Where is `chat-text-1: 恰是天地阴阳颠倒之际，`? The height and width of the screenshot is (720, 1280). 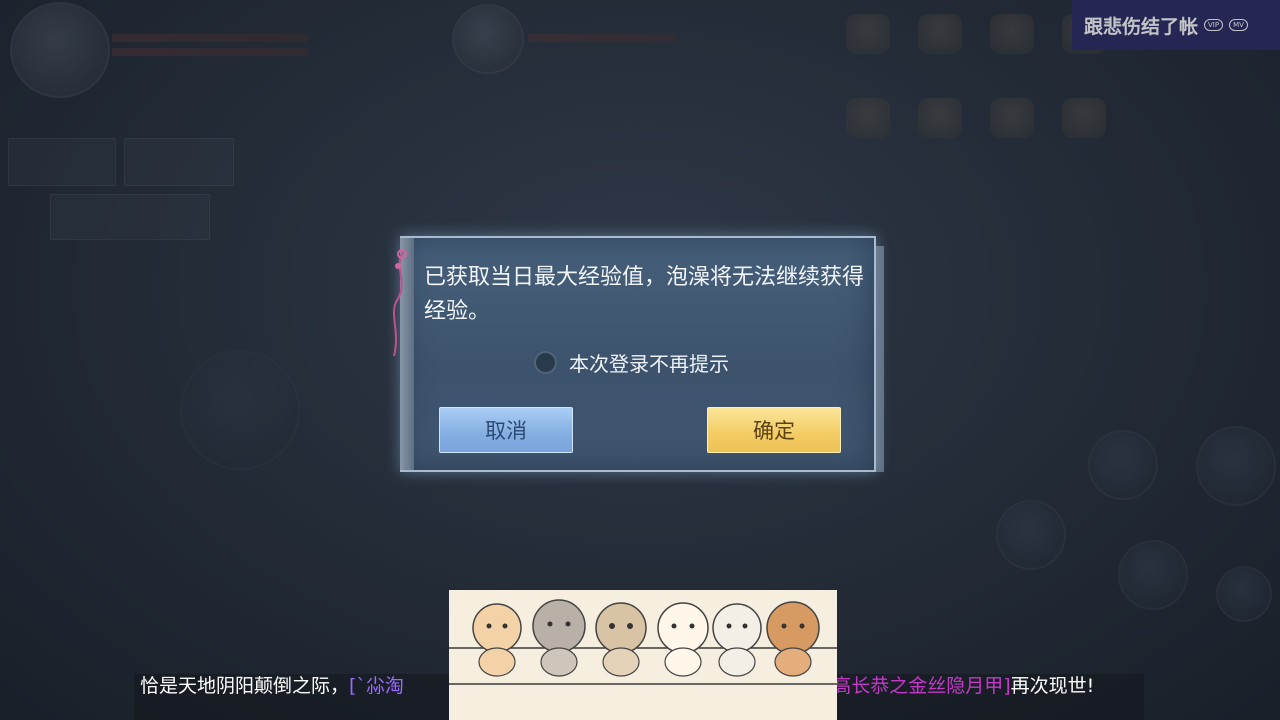 chat-text-1: 恰是天地阴阳颠倒之际， is located at coordinates (245, 686).